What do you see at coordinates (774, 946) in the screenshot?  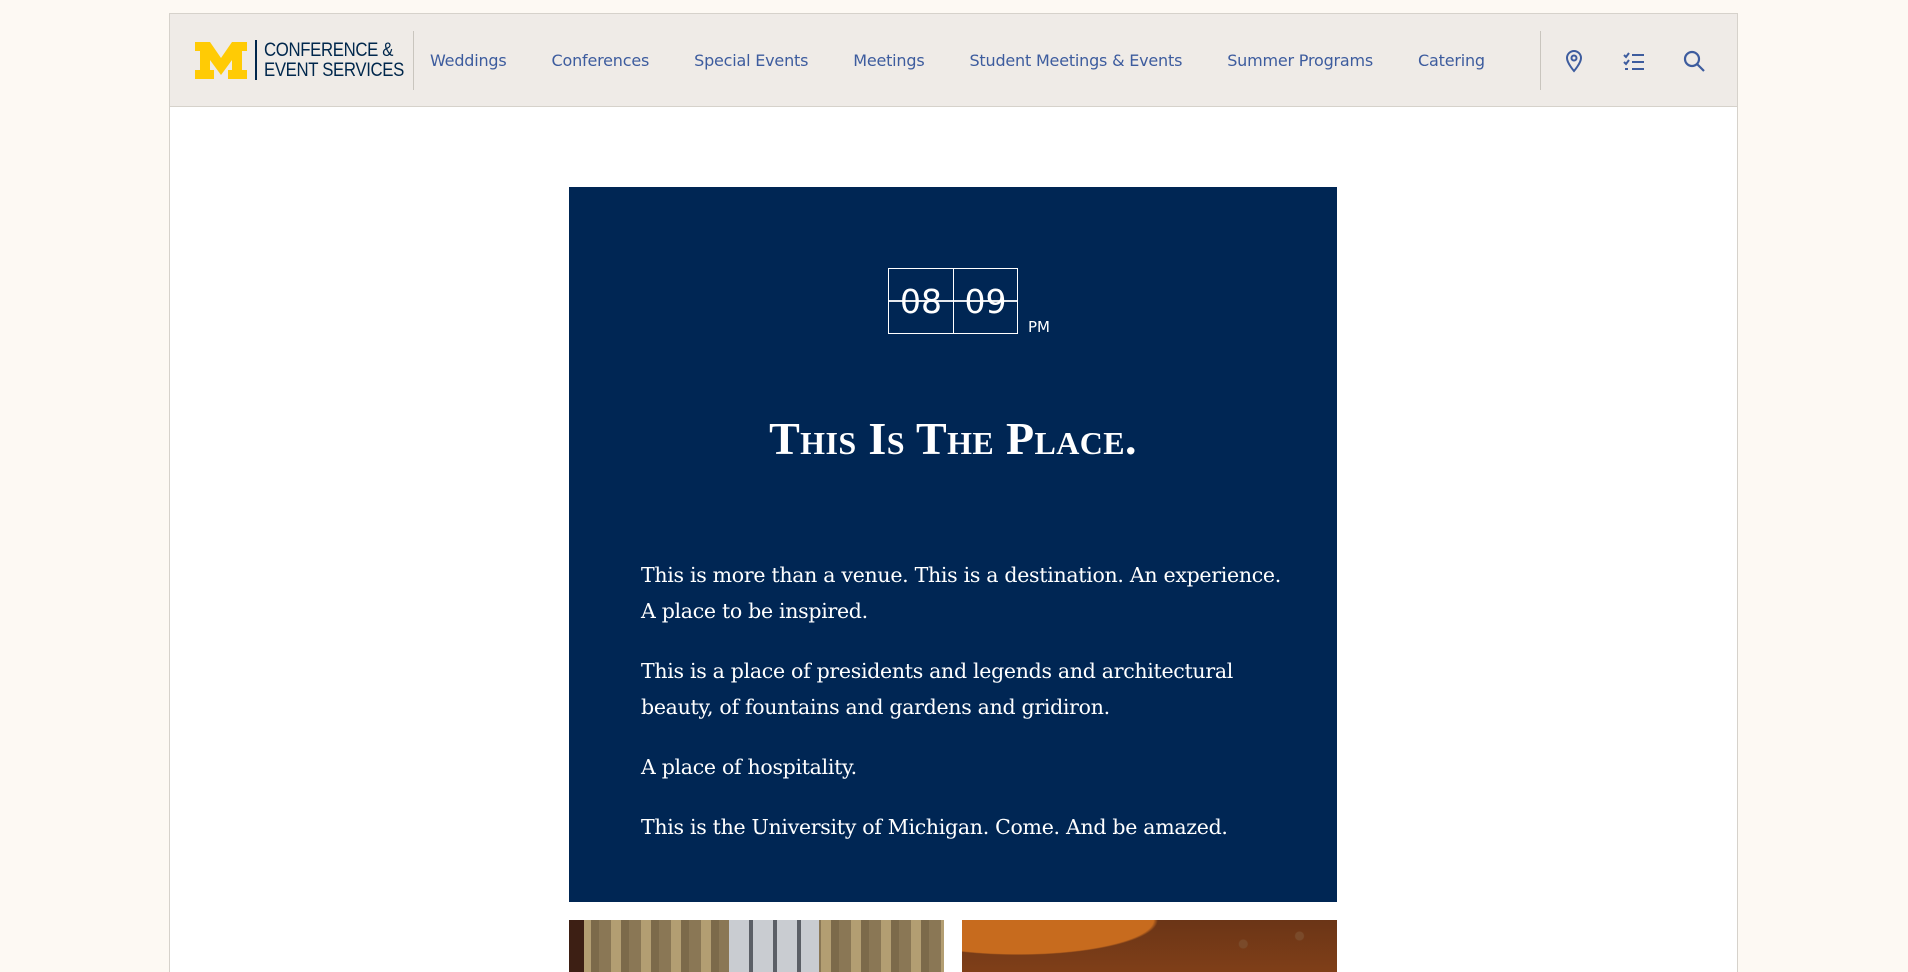 I see `window-detail` at bounding box center [774, 946].